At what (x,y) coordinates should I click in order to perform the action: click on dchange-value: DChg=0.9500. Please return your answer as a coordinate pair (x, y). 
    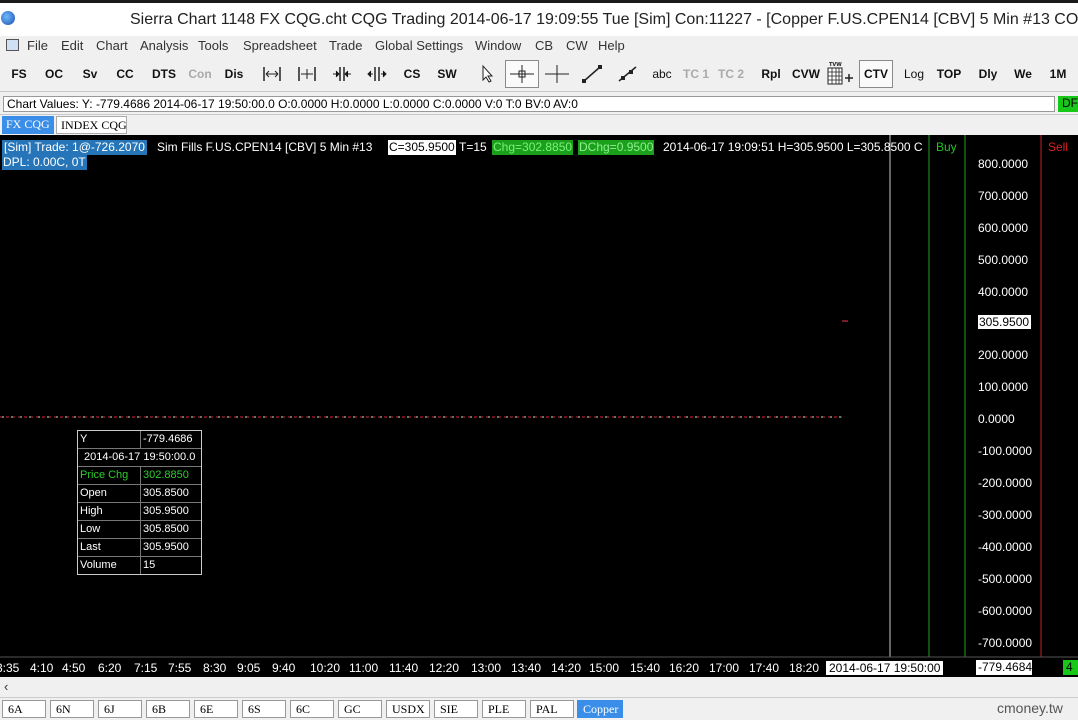
    Looking at the image, I should click on (616, 147).